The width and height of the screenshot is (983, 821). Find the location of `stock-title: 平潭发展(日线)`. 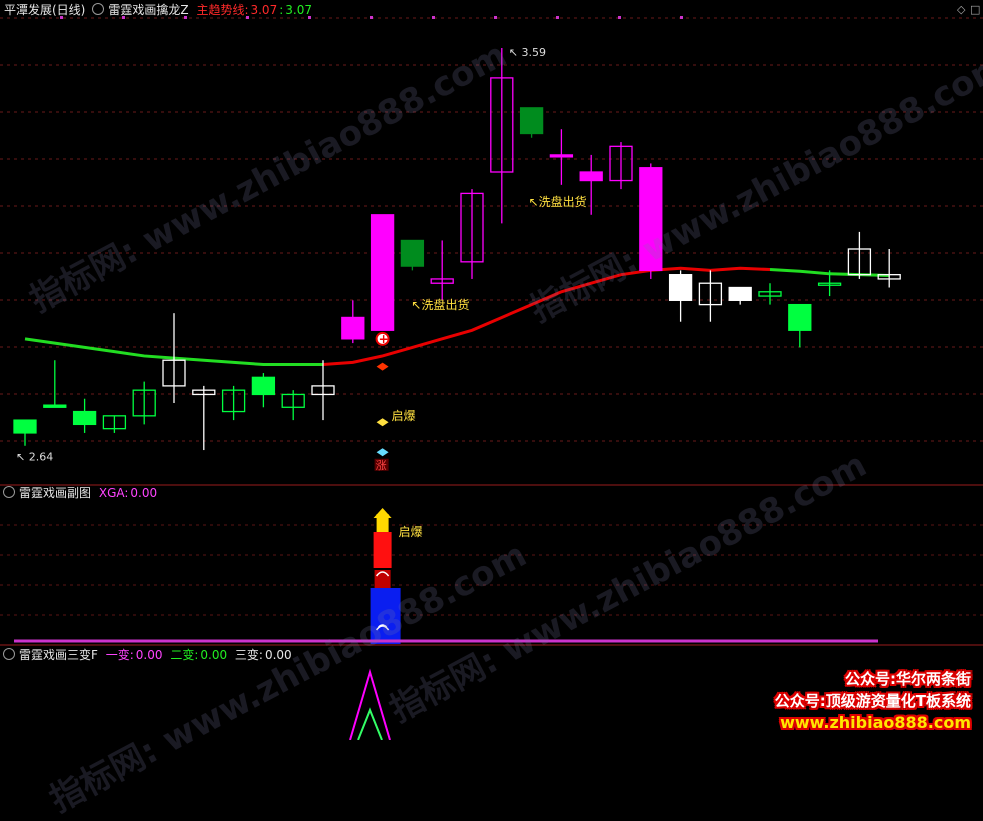

stock-title: 平潭发展(日线) is located at coordinates (45, 10).